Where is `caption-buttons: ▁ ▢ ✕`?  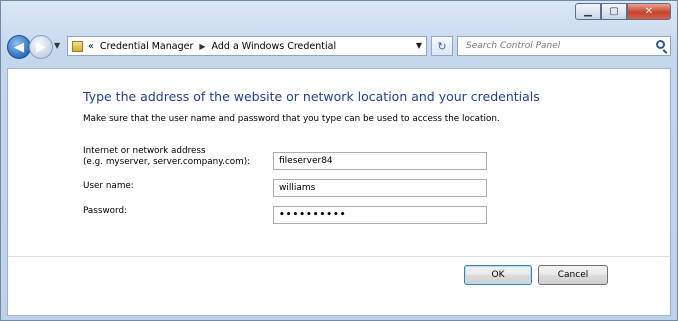 caption-buttons: ▁ ▢ ✕ is located at coordinates (623, 11).